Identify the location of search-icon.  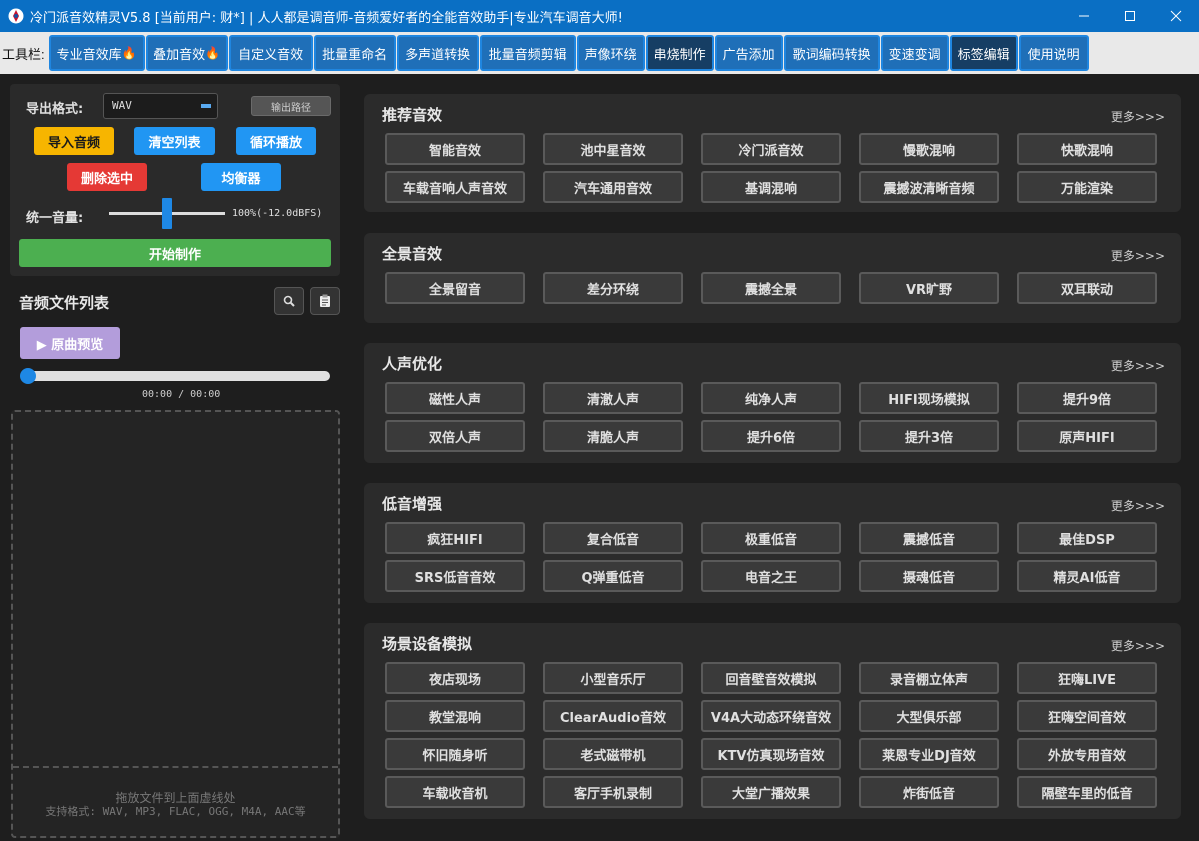
(289, 301).